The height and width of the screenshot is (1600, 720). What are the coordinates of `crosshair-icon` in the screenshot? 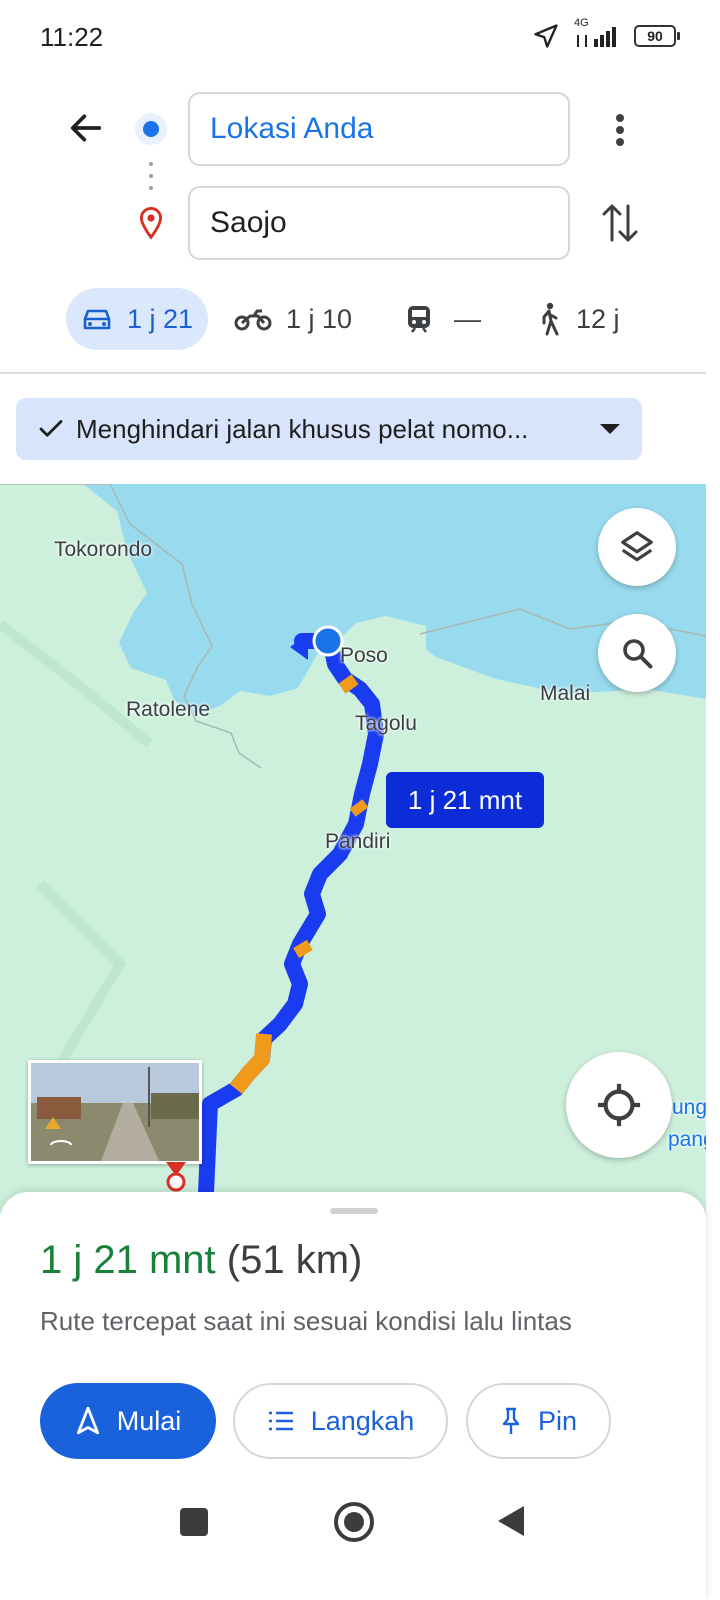 It's located at (619, 1105).